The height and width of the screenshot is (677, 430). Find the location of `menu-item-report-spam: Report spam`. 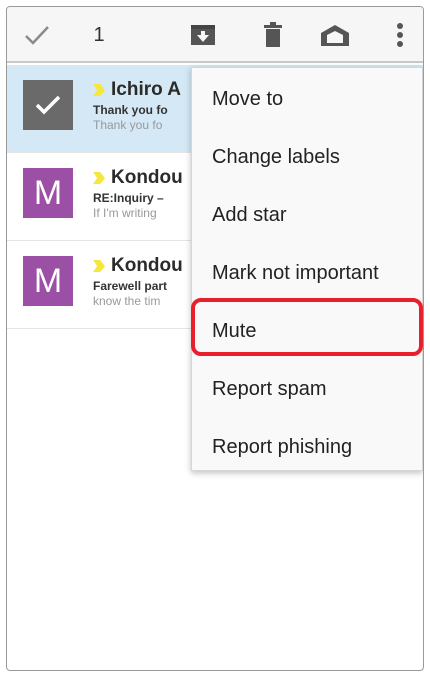

menu-item-report-spam: Report spam is located at coordinates (307, 389).